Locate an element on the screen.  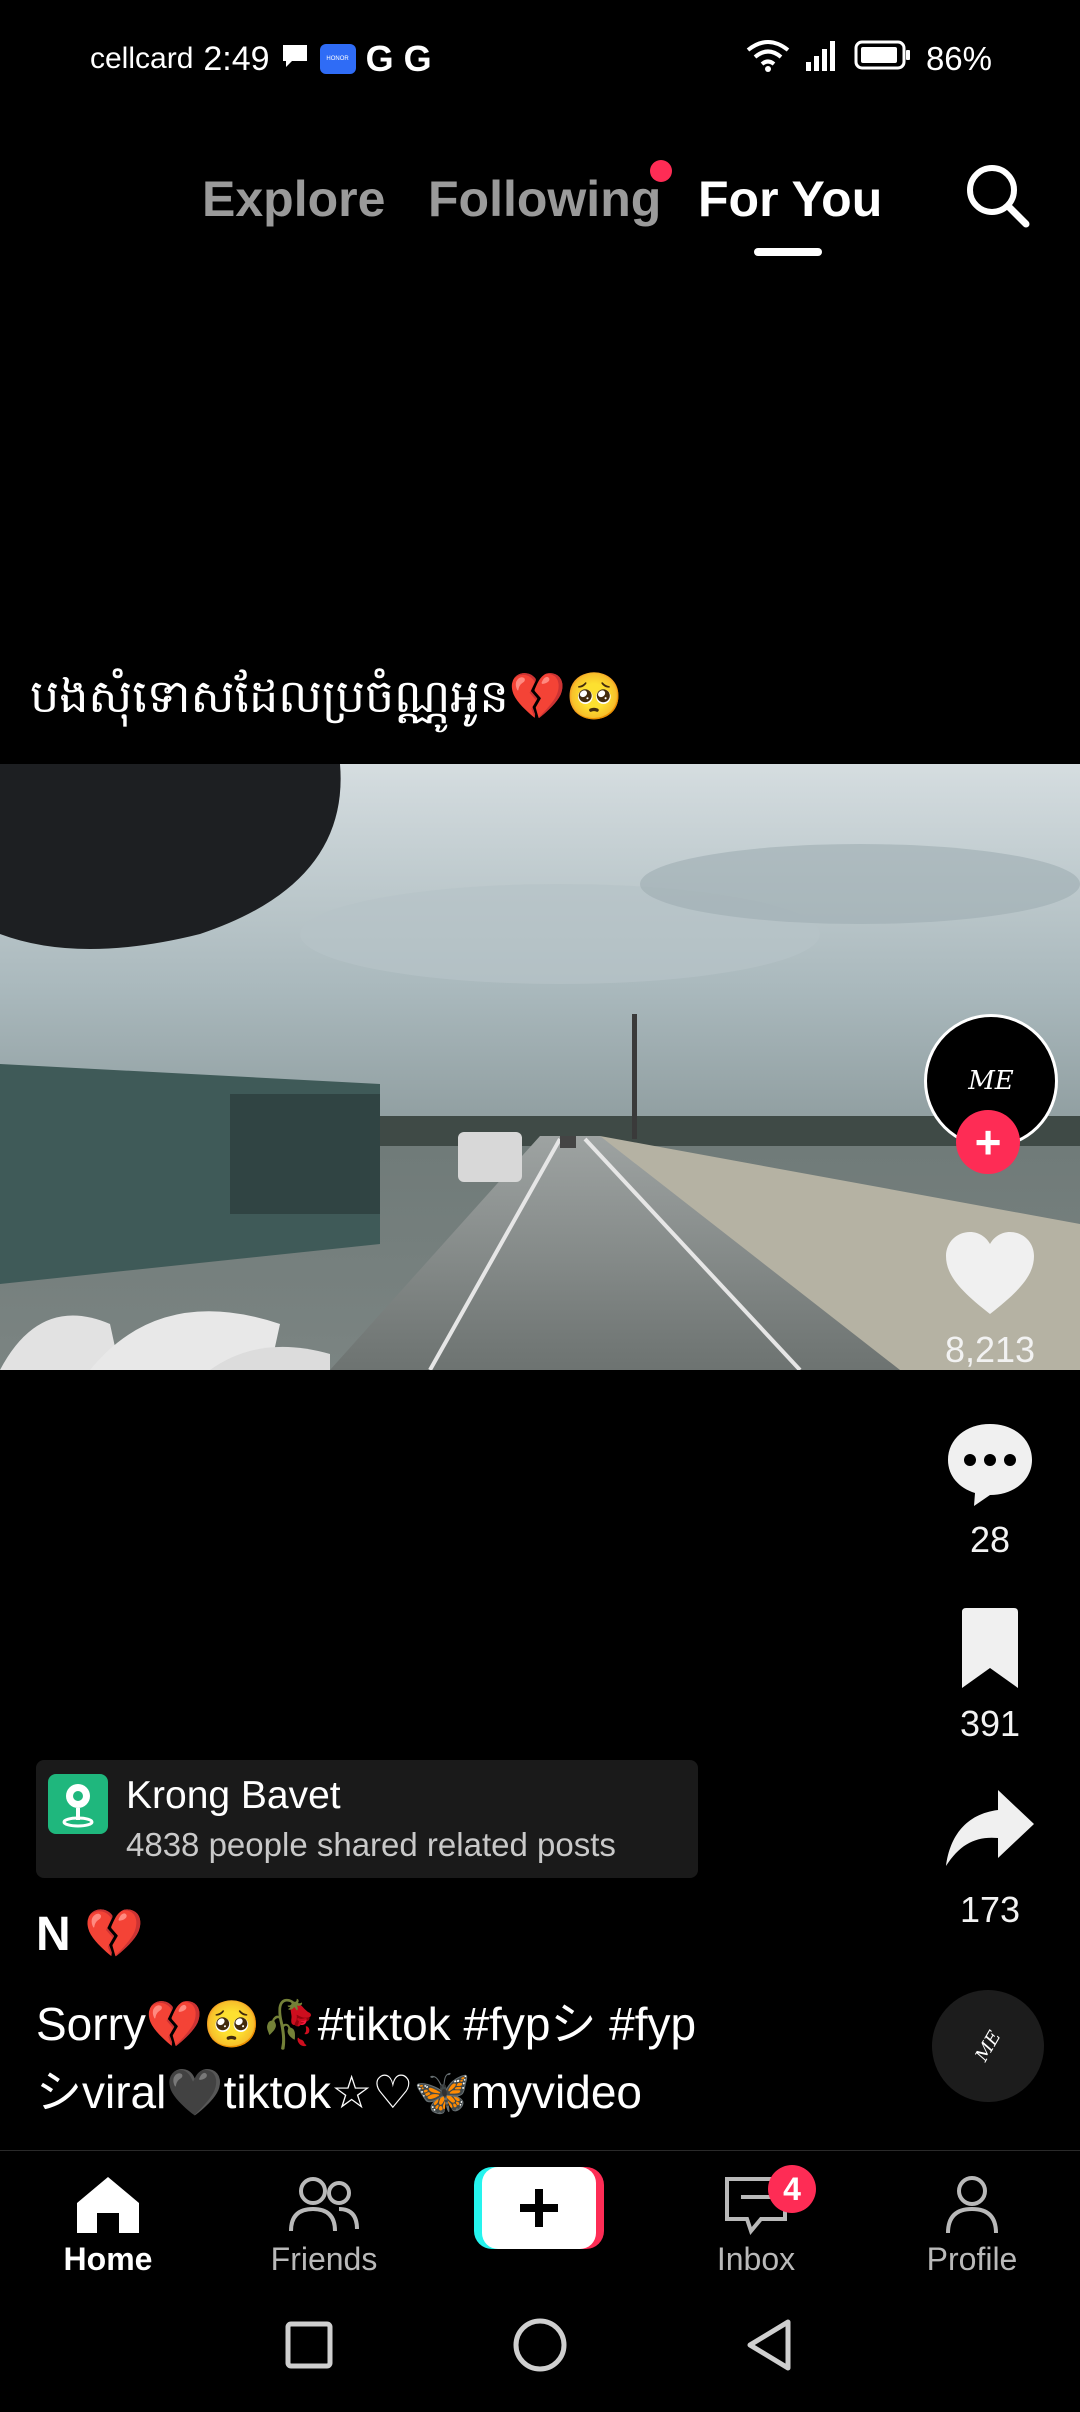
honor-app-icon: HONOR is located at coordinates (337, 59).